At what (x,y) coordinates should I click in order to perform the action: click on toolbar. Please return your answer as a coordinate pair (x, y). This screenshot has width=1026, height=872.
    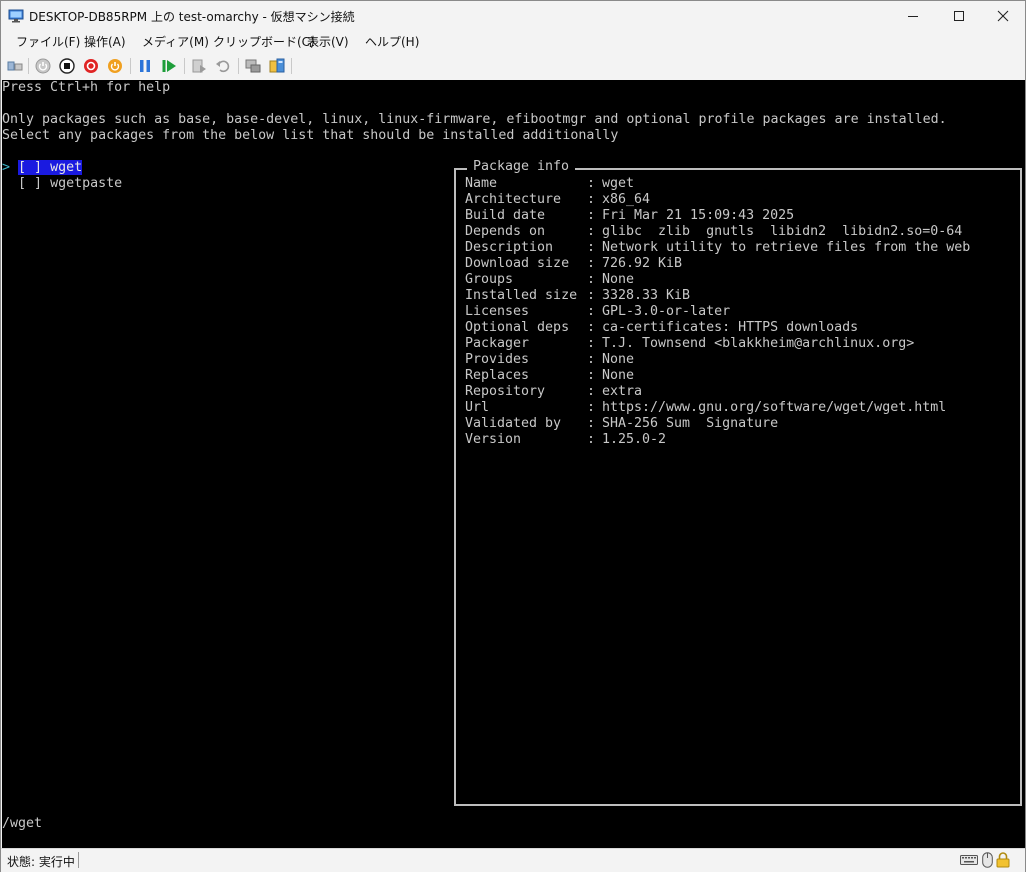
    Looking at the image, I should click on (513, 66).